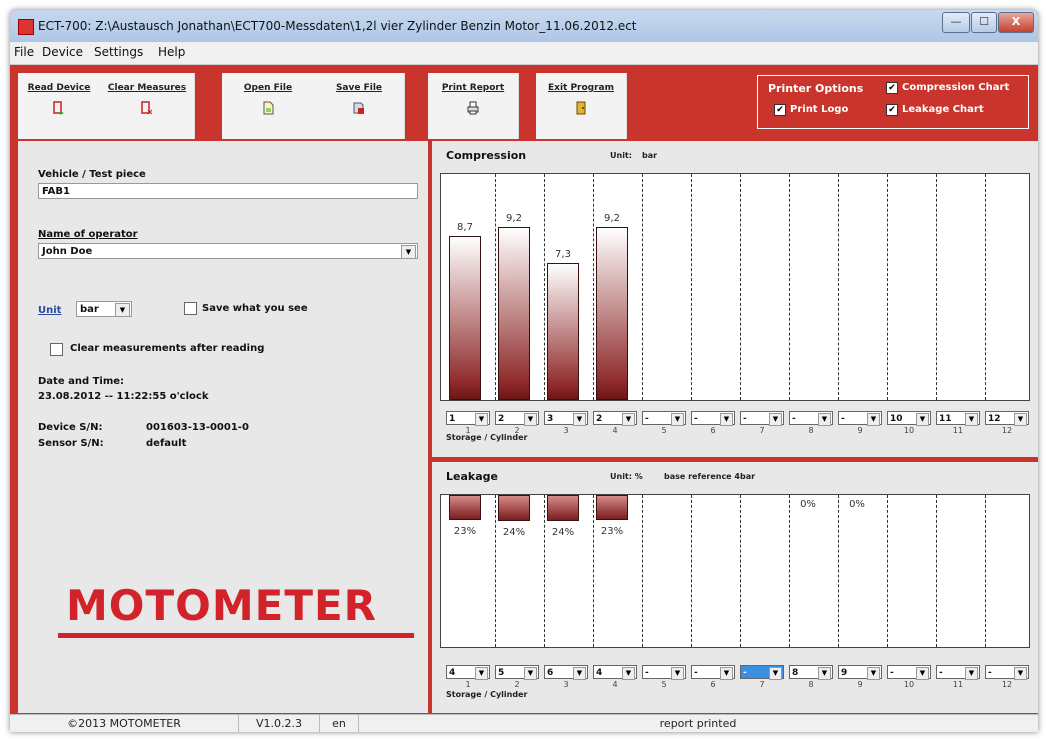  I want to click on storage-select: 11 ▼, so click(958, 418).